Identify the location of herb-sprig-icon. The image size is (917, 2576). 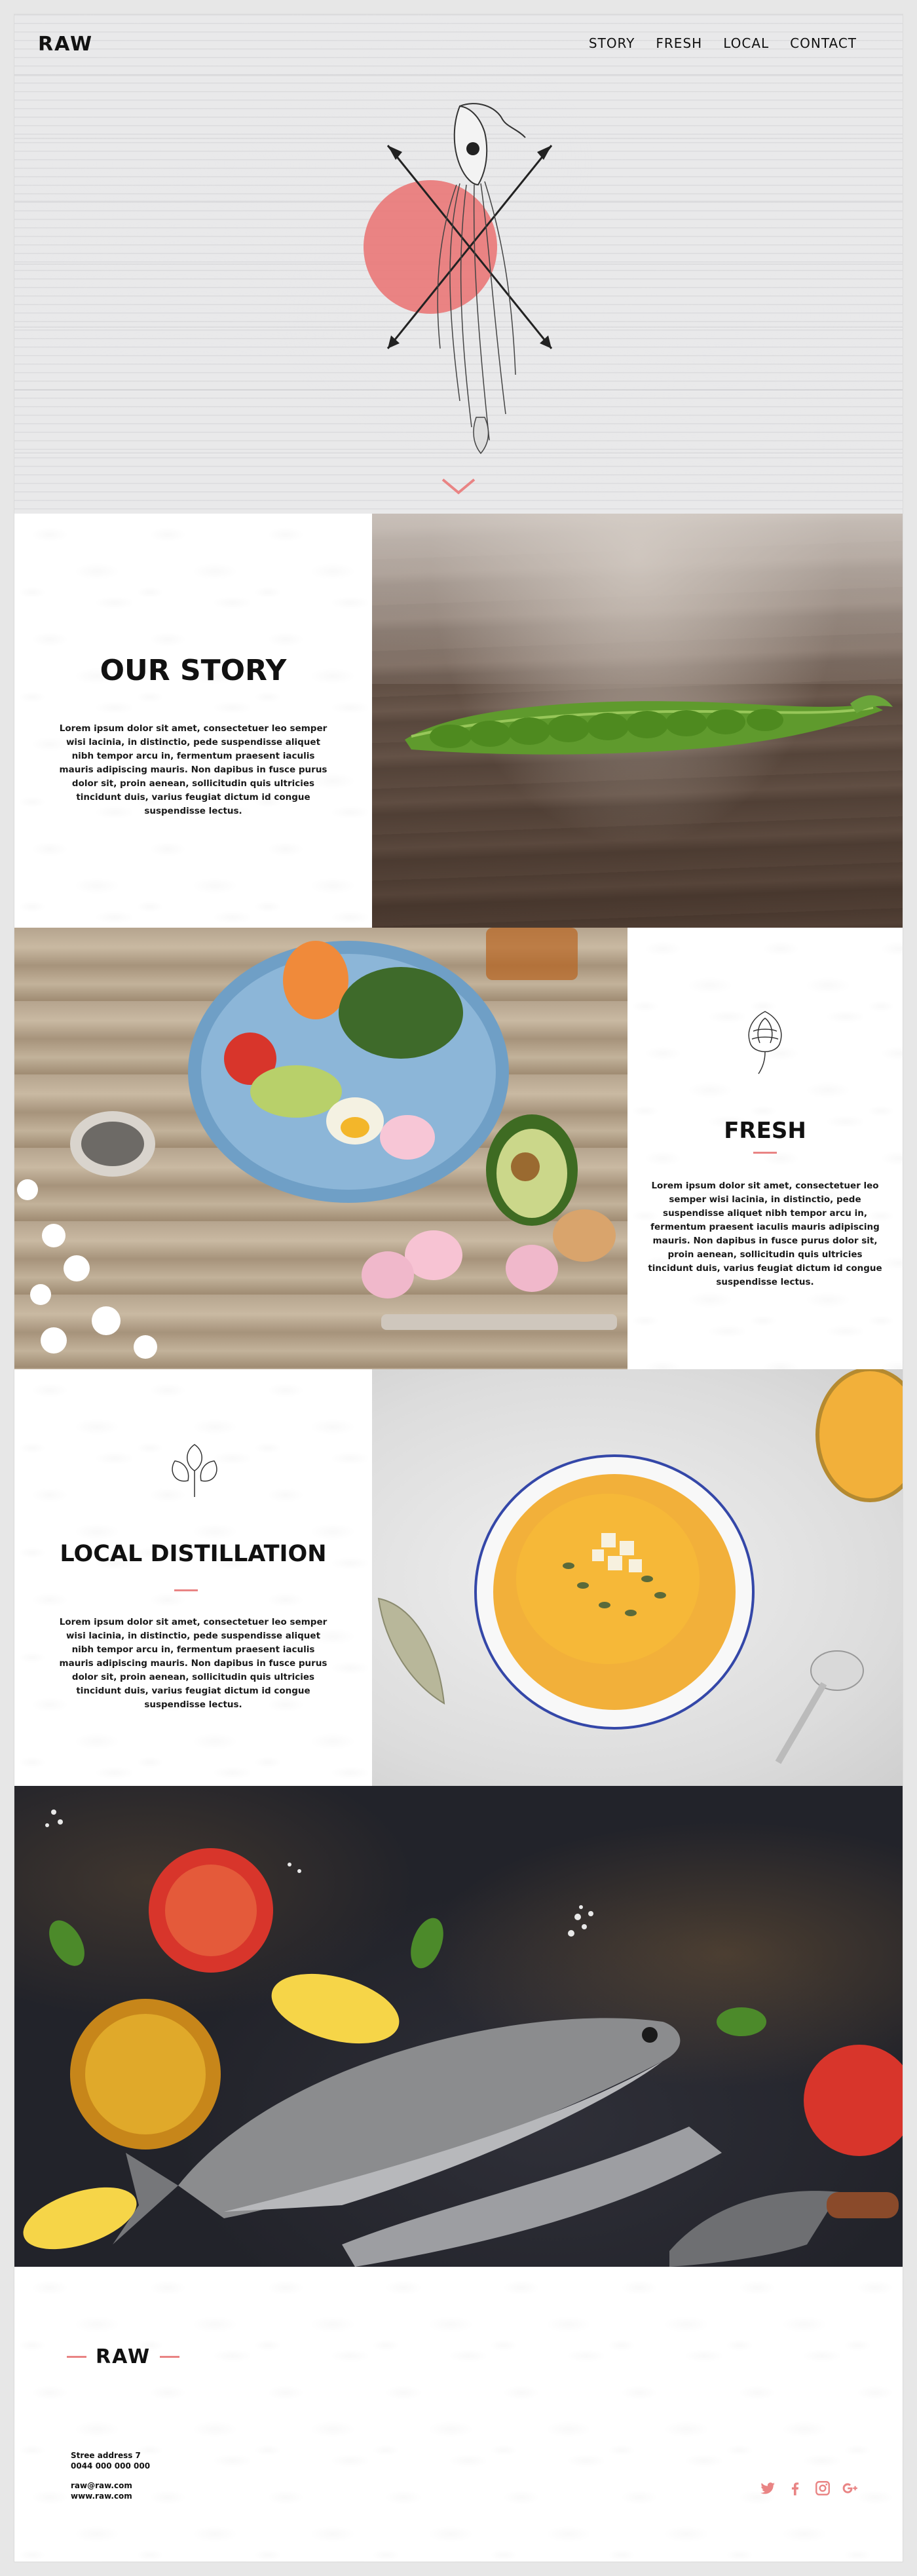
(195, 1470).